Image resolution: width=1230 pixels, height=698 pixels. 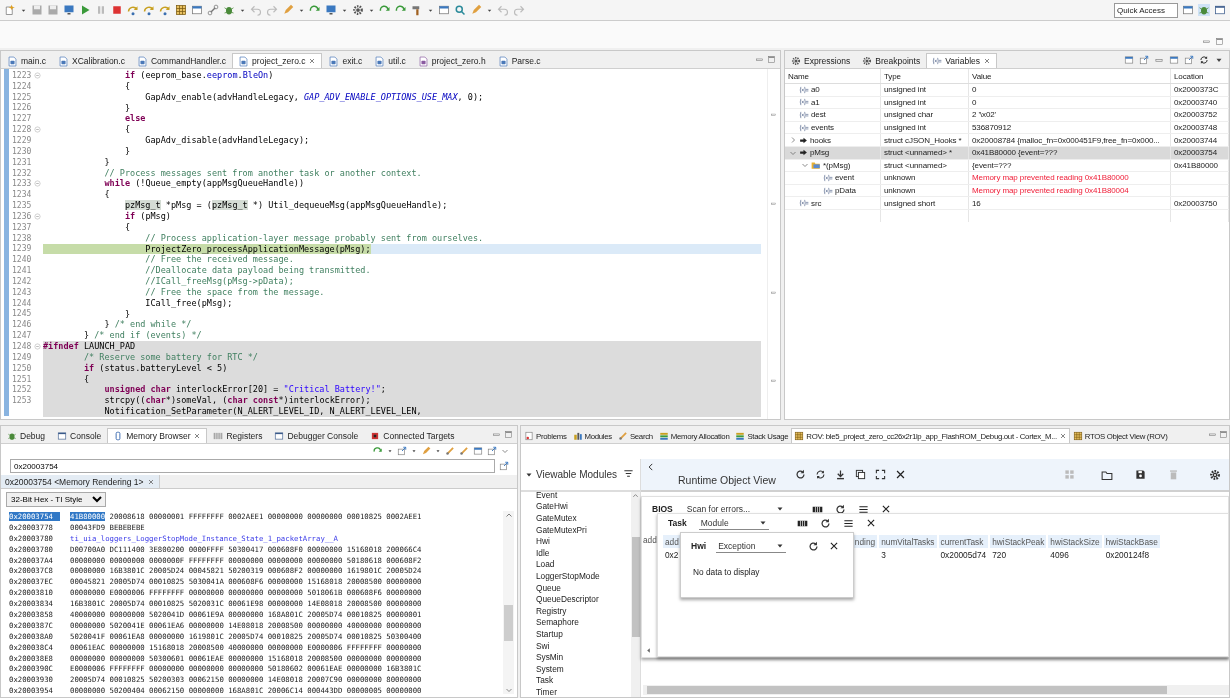 What do you see at coordinates (583, 506) in the screenshot?
I see `module-item: GateHwi` at bounding box center [583, 506].